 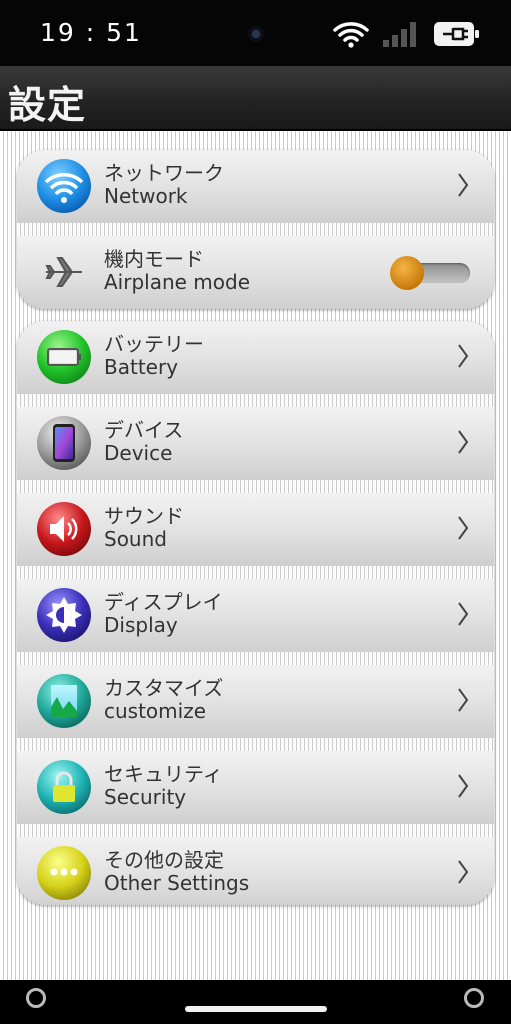 I want to click on brightness-icon, so click(x=64, y=615).